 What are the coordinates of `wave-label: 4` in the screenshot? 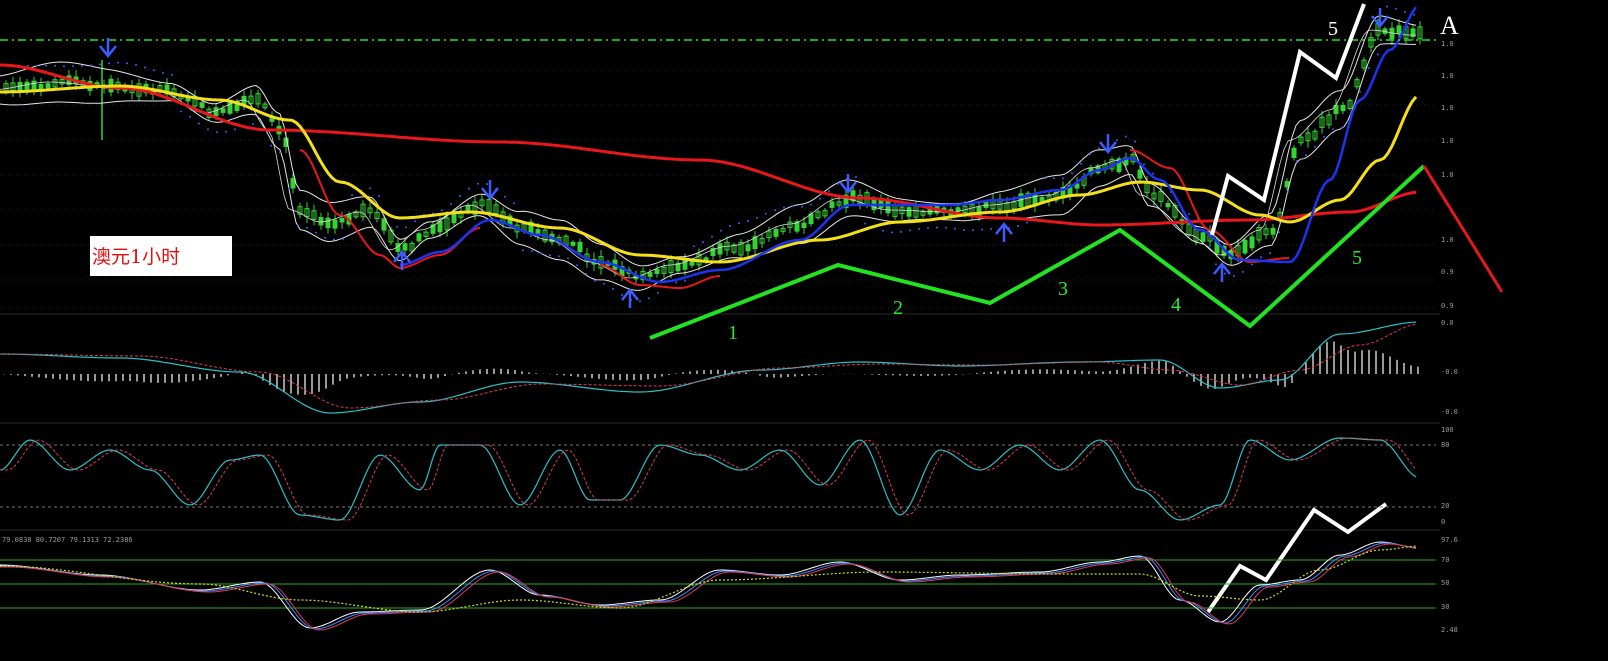 It's located at (1176, 305).